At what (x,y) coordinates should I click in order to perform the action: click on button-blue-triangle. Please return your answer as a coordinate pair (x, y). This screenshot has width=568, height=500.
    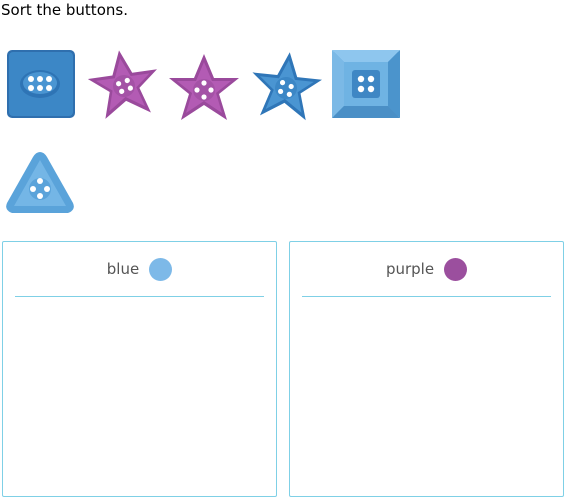
    Looking at the image, I should click on (40, 184).